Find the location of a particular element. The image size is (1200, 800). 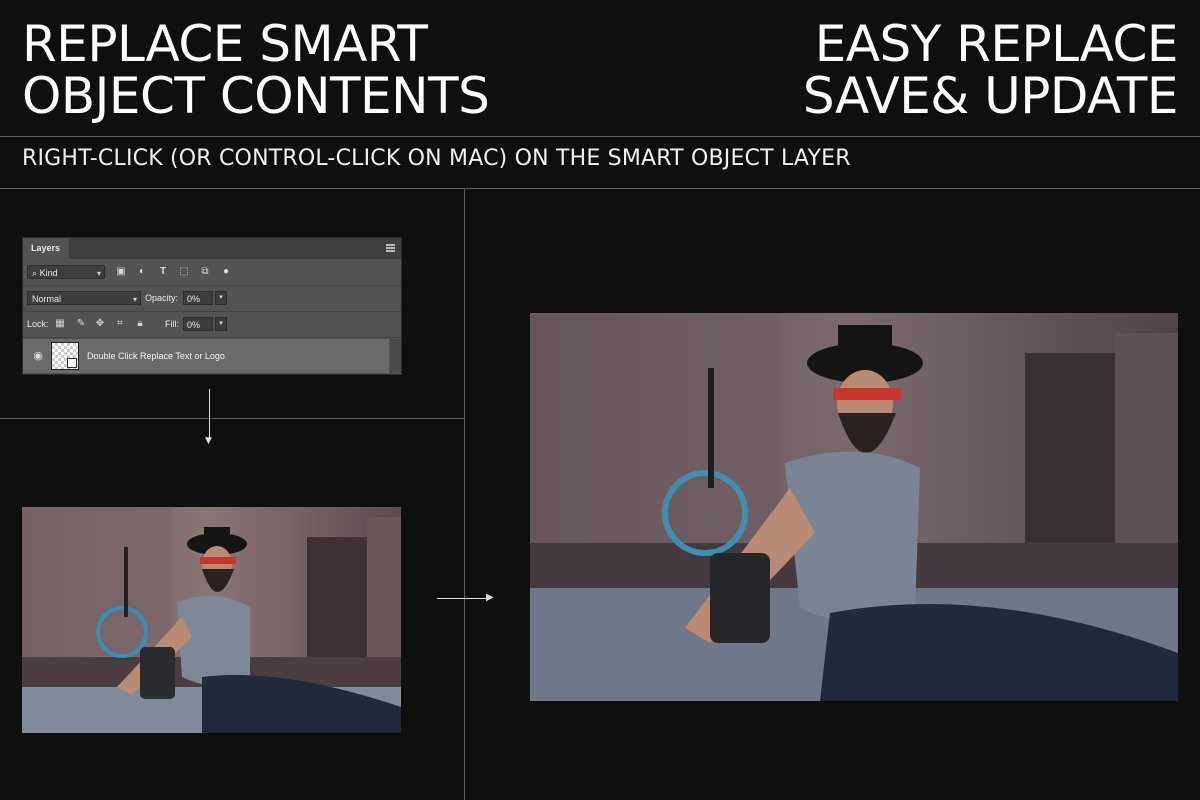

layer-item-smart-object: ◉ Double Click Replace Text or Logo is located at coordinates (206, 356).